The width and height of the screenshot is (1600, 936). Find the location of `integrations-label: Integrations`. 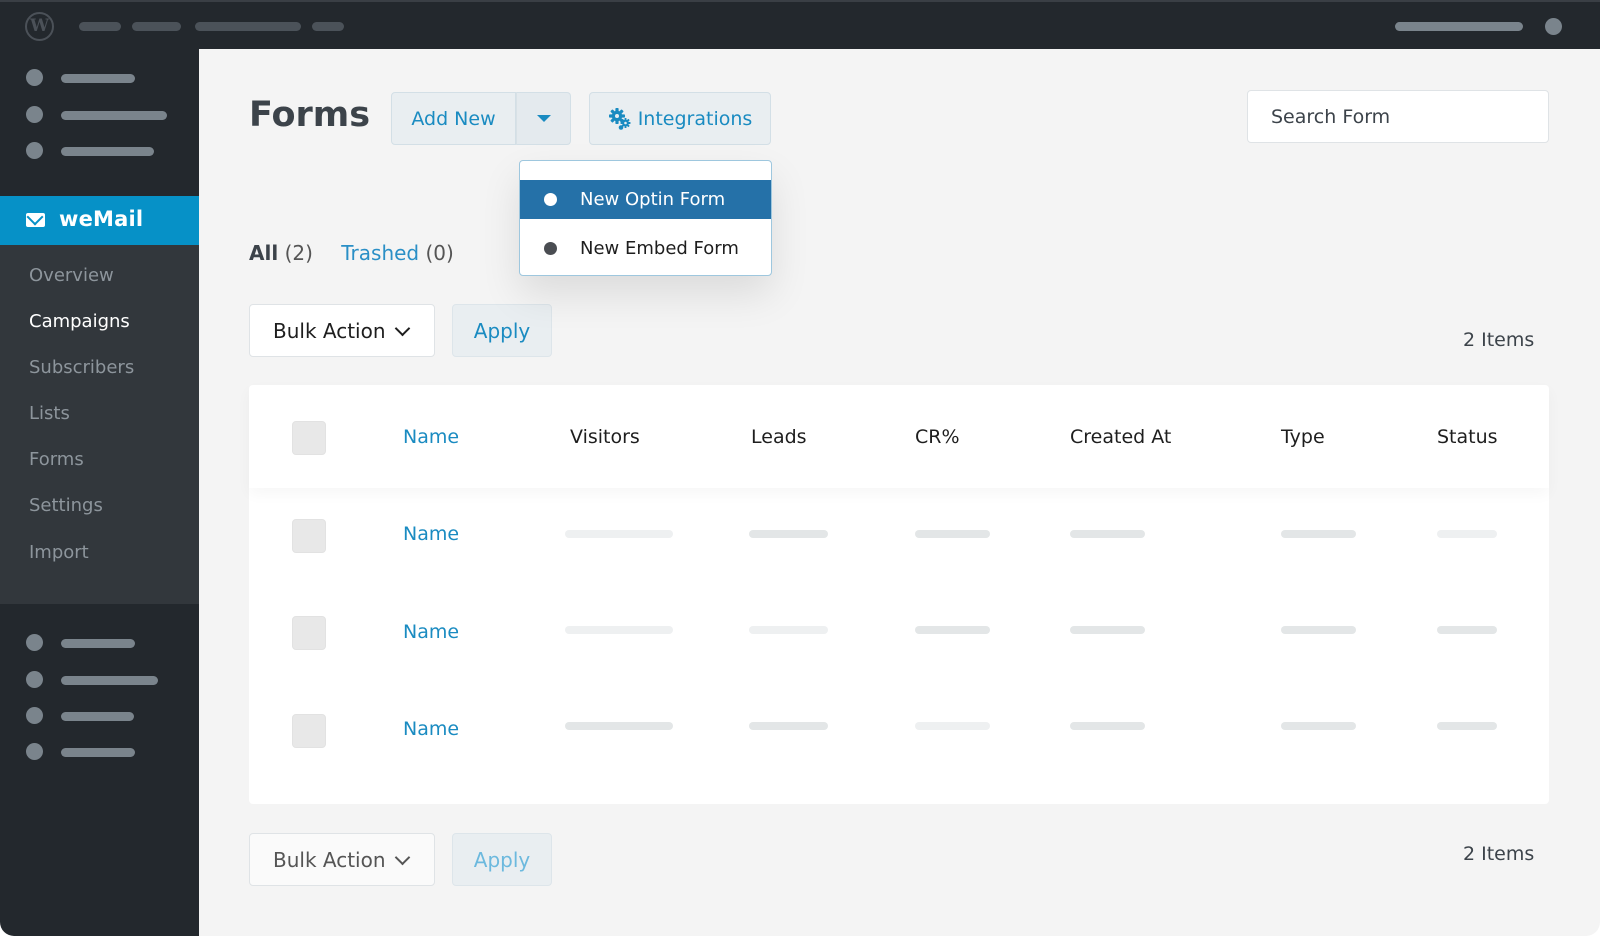

integrations-label: Integrations is located at coordinates (695, 118).